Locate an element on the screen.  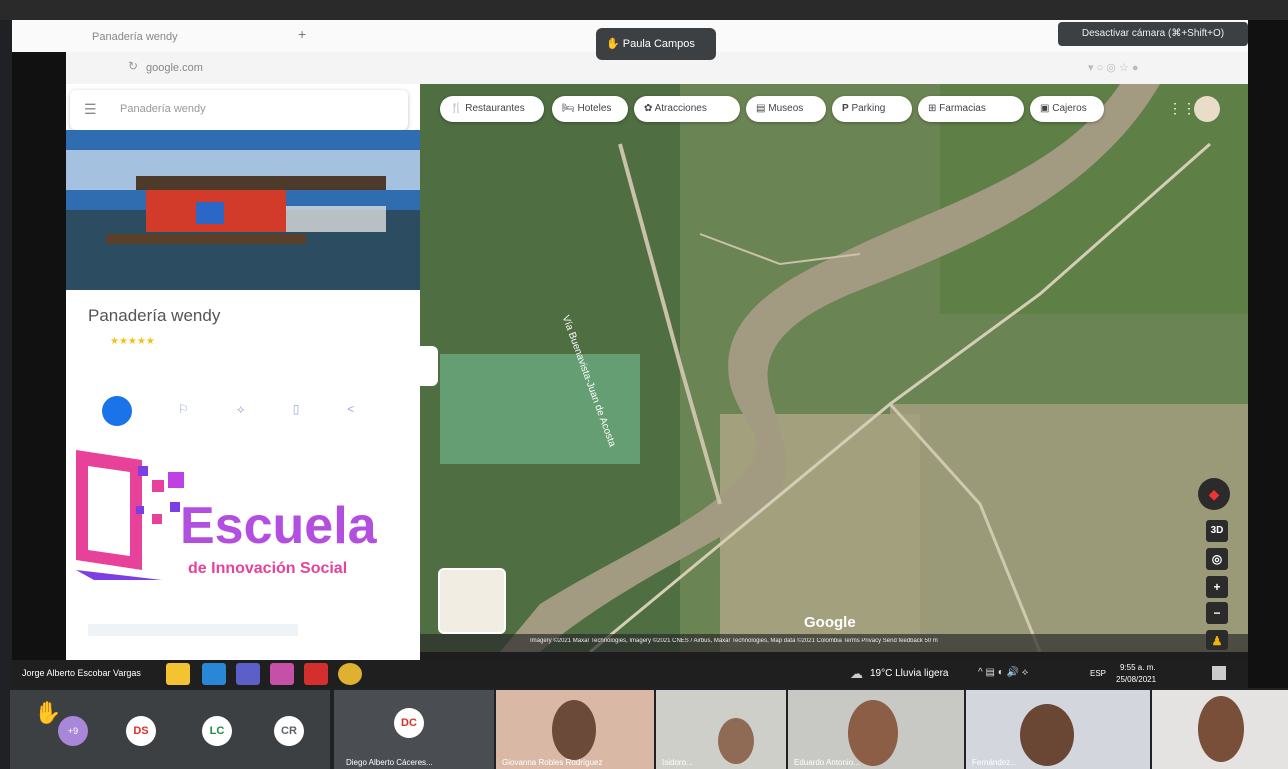
google-logo: Google is located at coordinates (830, 622).